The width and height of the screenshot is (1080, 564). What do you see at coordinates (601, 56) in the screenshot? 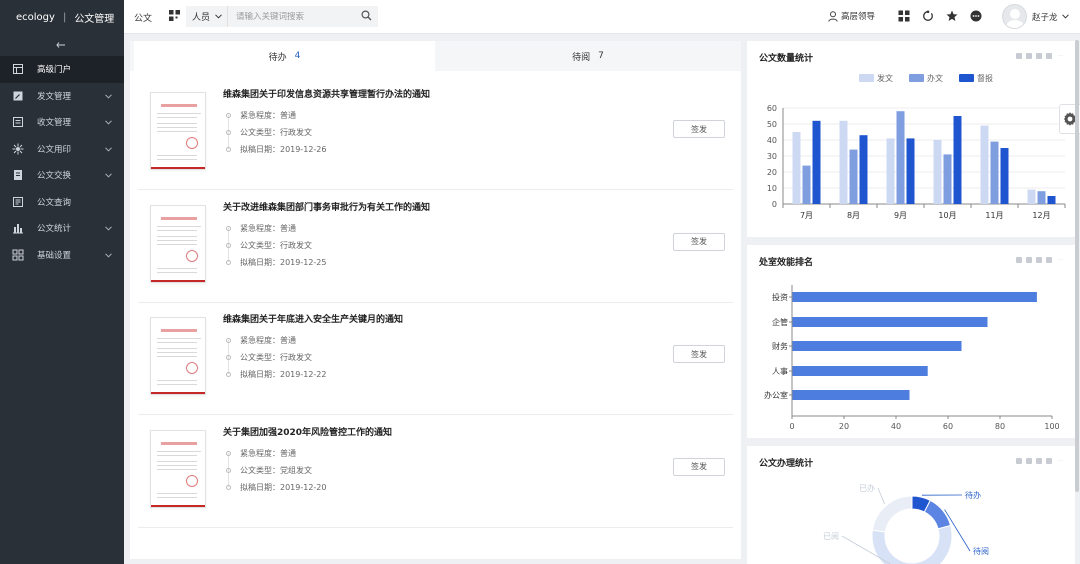
I see `tab-toread-count: 7` at bounding box center [601, 56].